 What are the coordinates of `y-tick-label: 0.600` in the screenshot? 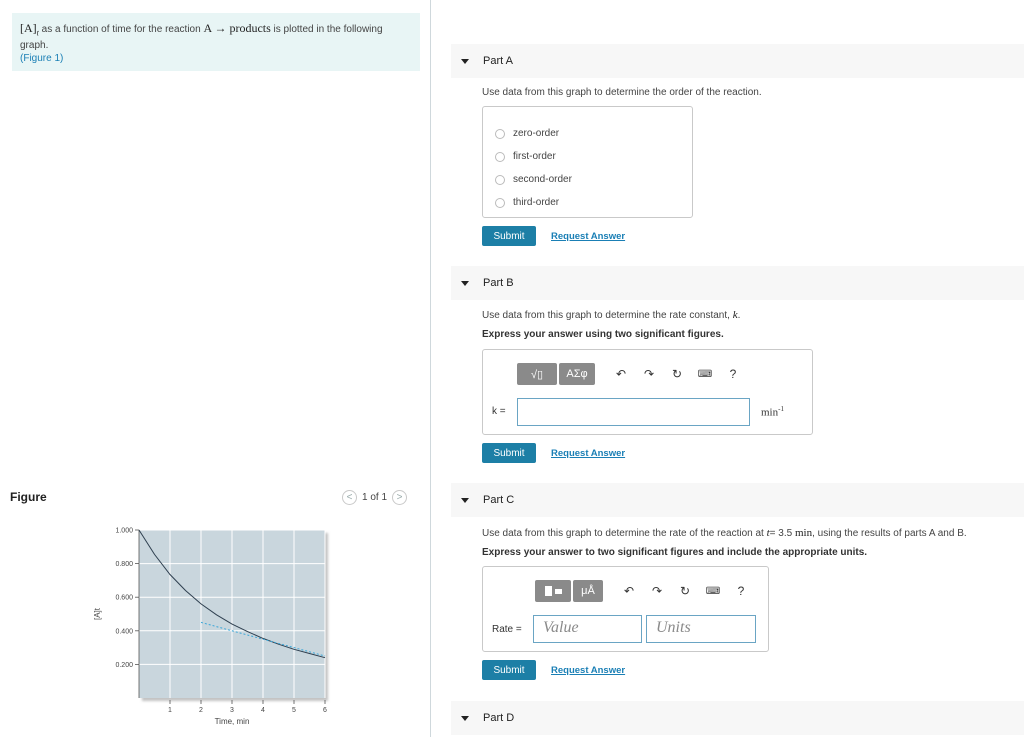 It's located at (124, 598).